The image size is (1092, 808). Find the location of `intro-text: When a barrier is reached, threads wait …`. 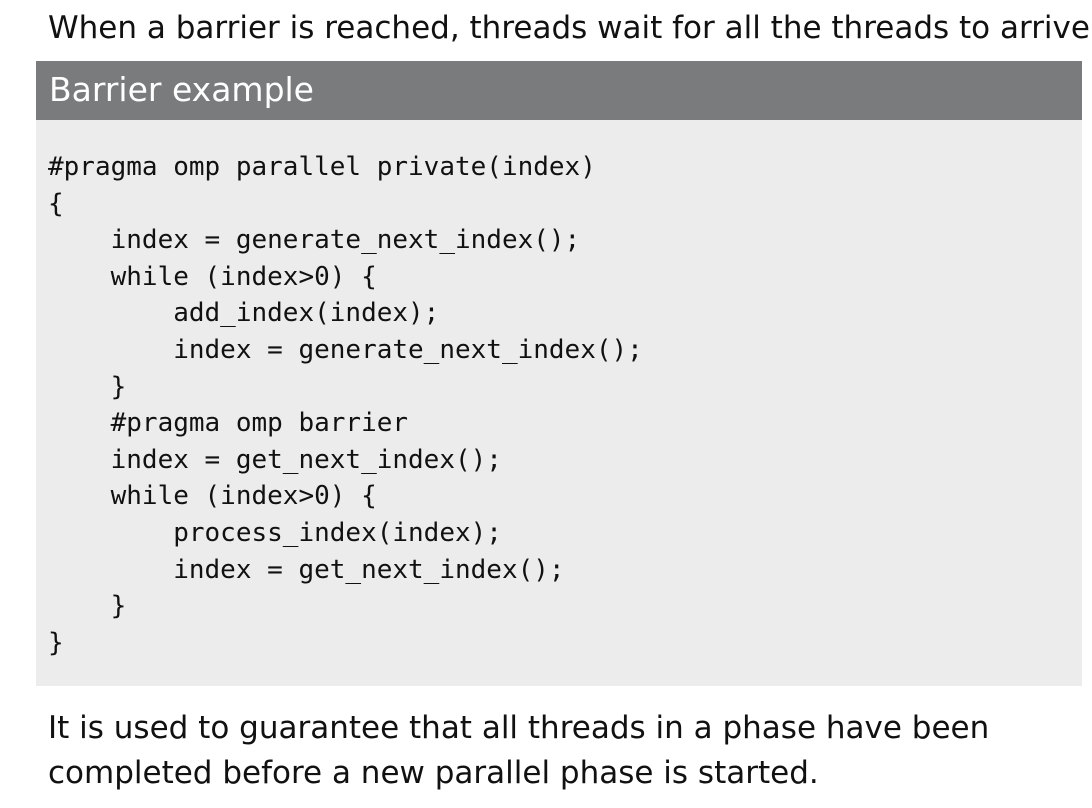

intro-text: When a barrier is reached, threads wait … is located at coordinates (570, 28).